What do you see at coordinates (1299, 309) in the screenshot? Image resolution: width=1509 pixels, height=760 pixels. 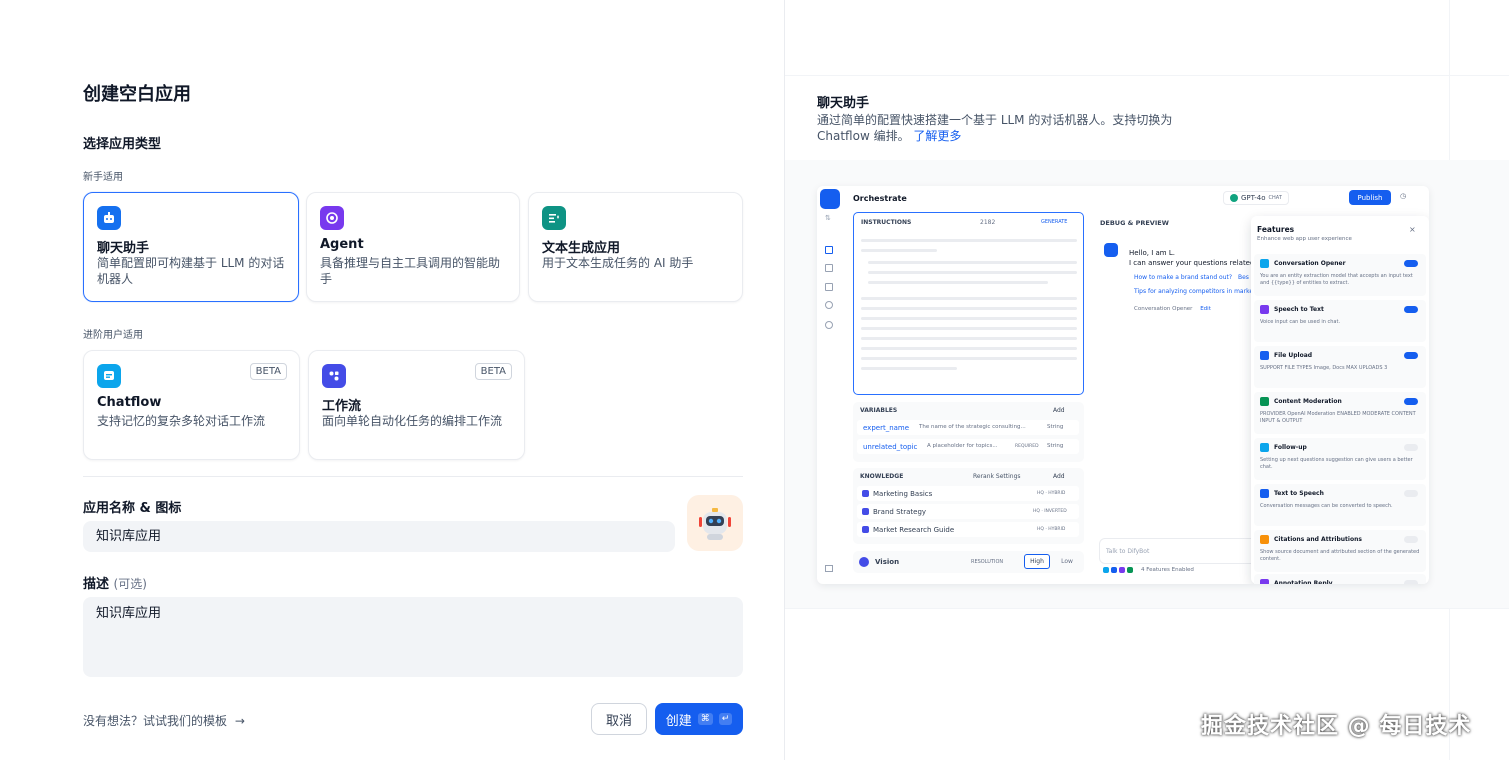 I see `feature-name: Speech to Text` at bounding box center [1299, 309].